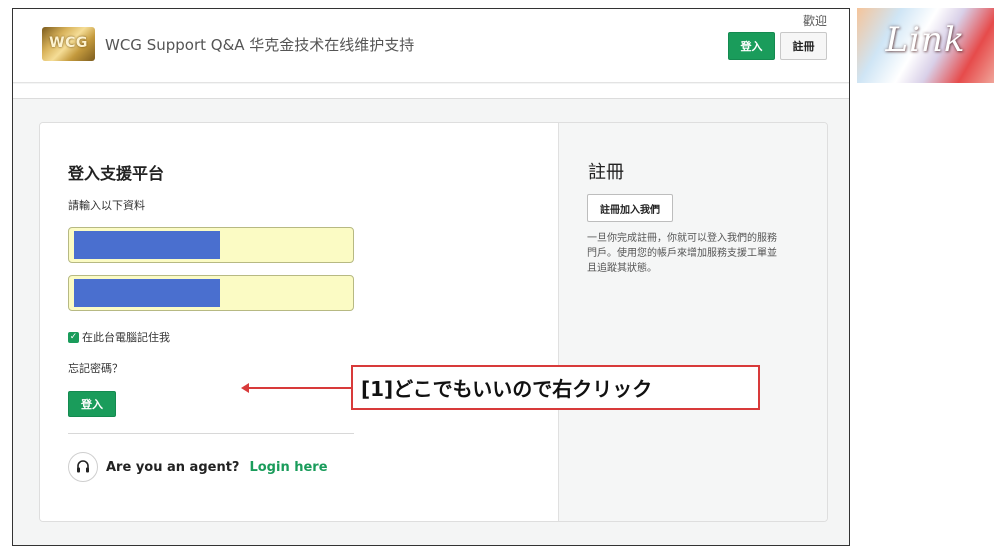 This screenshot has height=550, width=1000. I want to click on redacted-email-mask, so click(147, 245).